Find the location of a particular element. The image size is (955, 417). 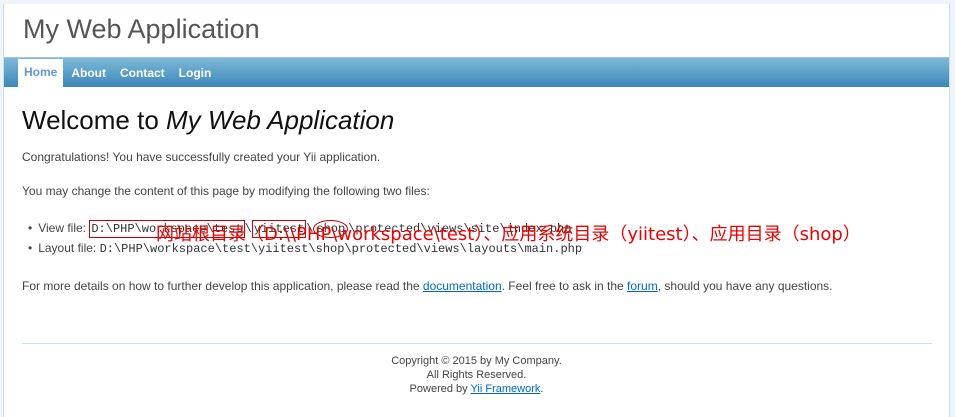

menu-list: Home About Contact Login is located at coordinates (476, 72).